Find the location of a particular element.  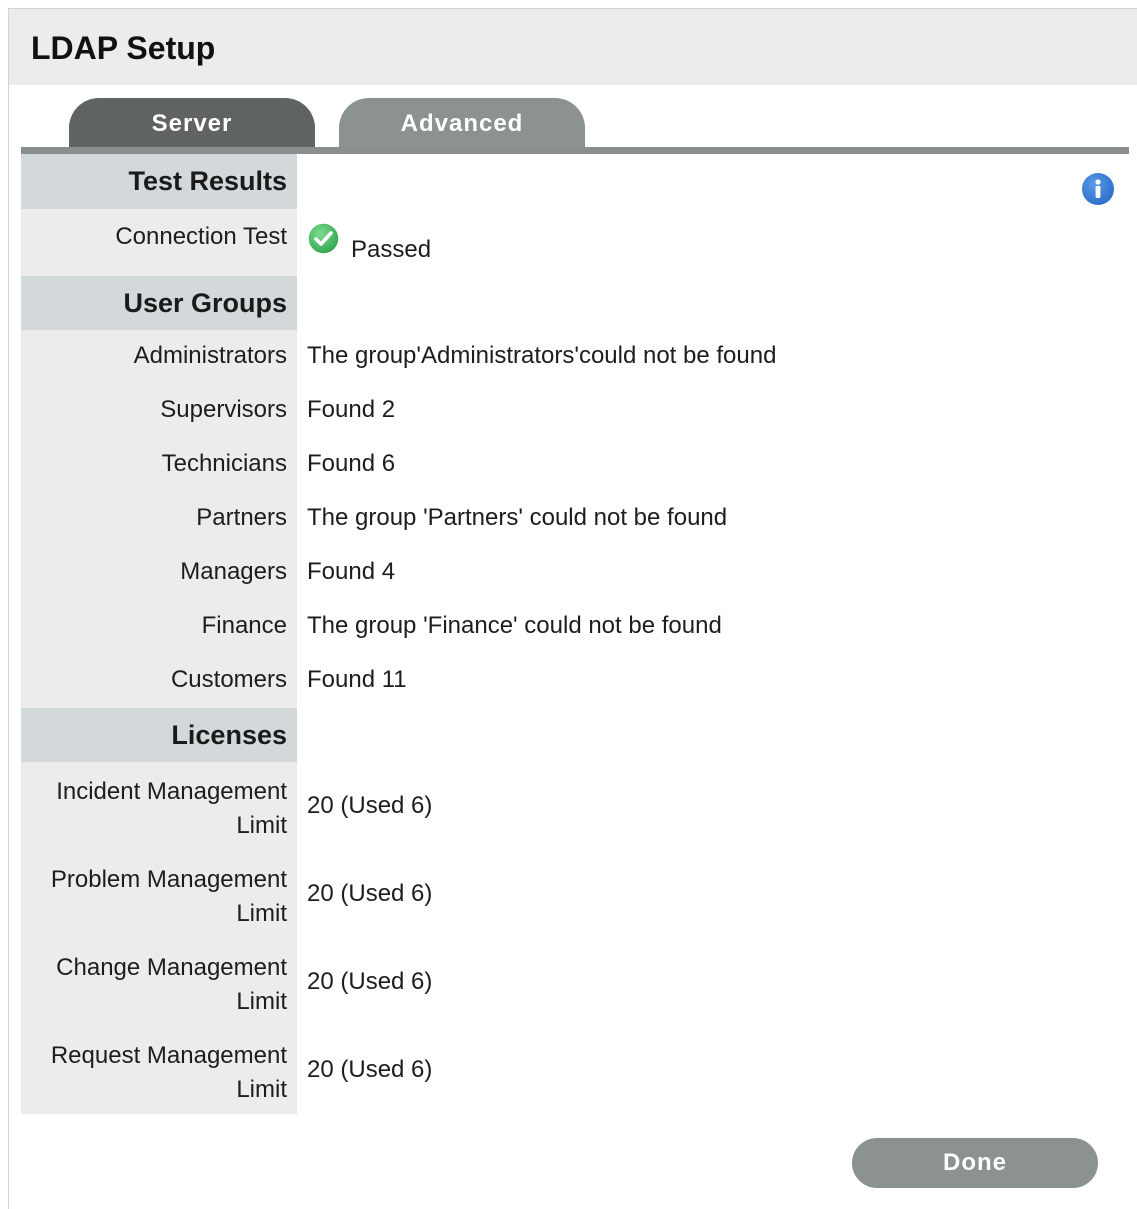

row-license-limit: Change Management Limit 20 (Used 6) is located at coordinates (571, 982).